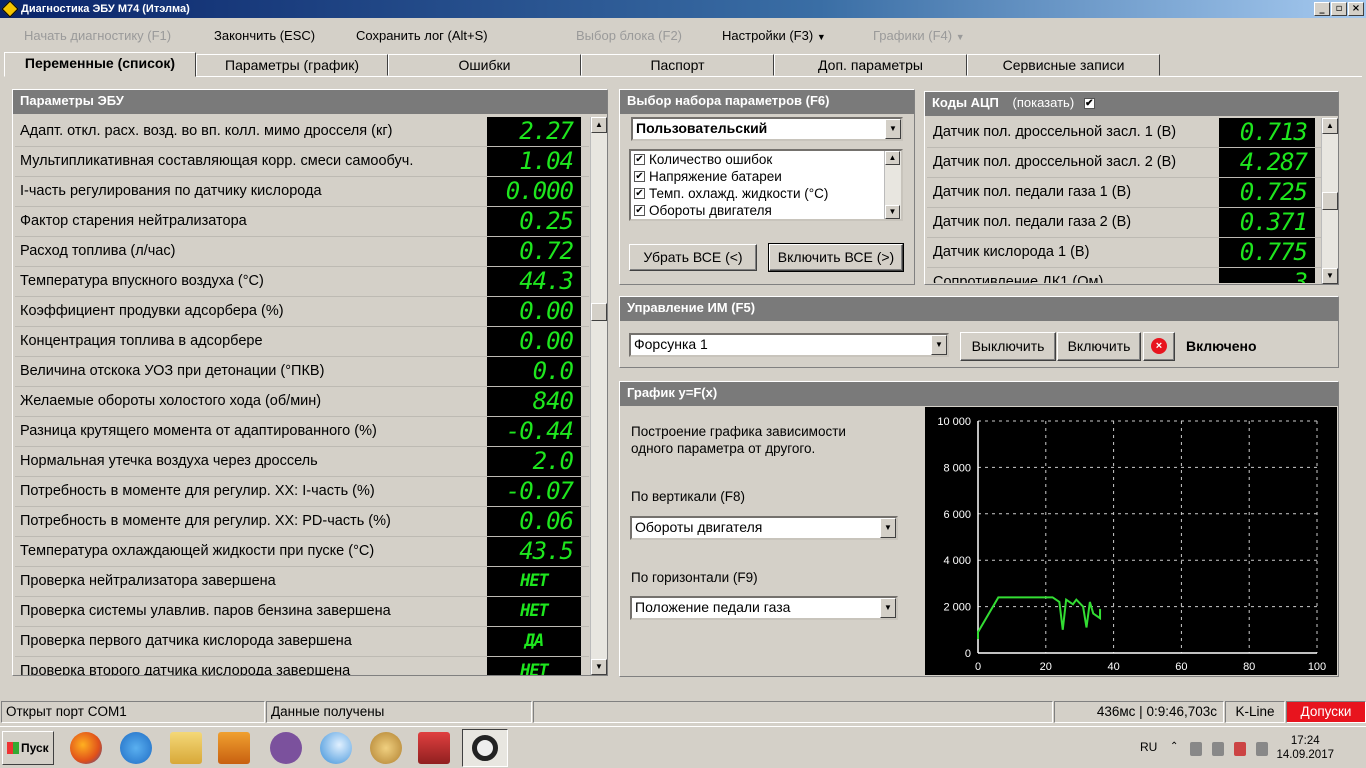 Image resolution: width=1366 pixels, height=768 pixels. Describe the element at coordinates (789, 345) in the screenshot. I see `actuator-select: Форсунка 1 ▼` at that location.